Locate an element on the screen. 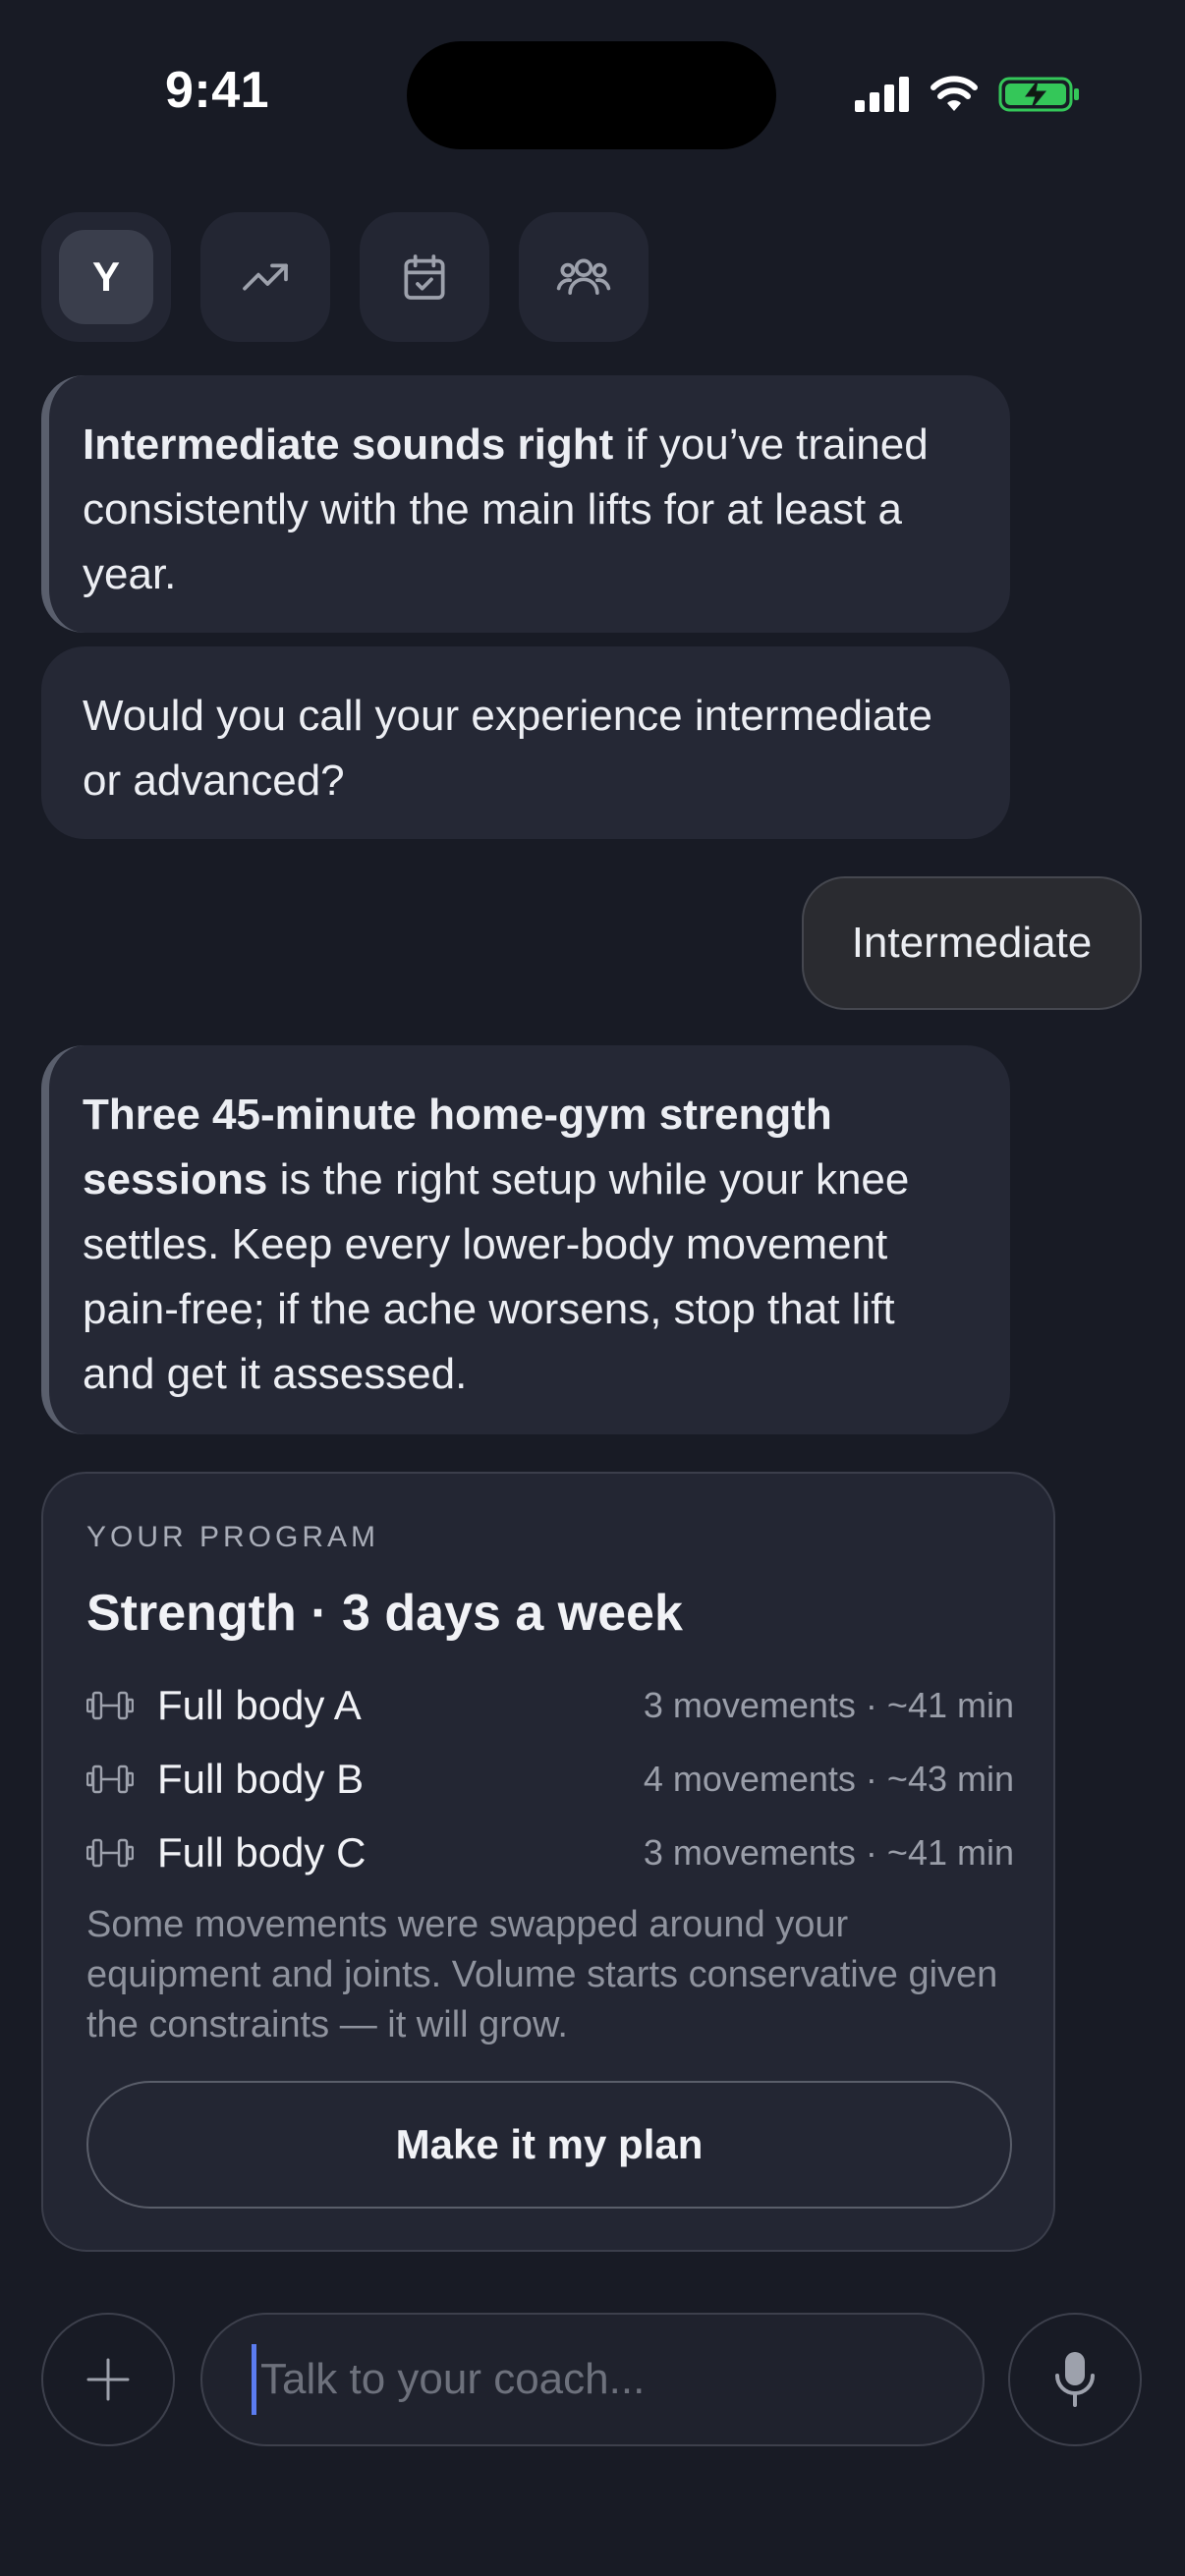  profile-button: Y is located at coordinates (106, 277).